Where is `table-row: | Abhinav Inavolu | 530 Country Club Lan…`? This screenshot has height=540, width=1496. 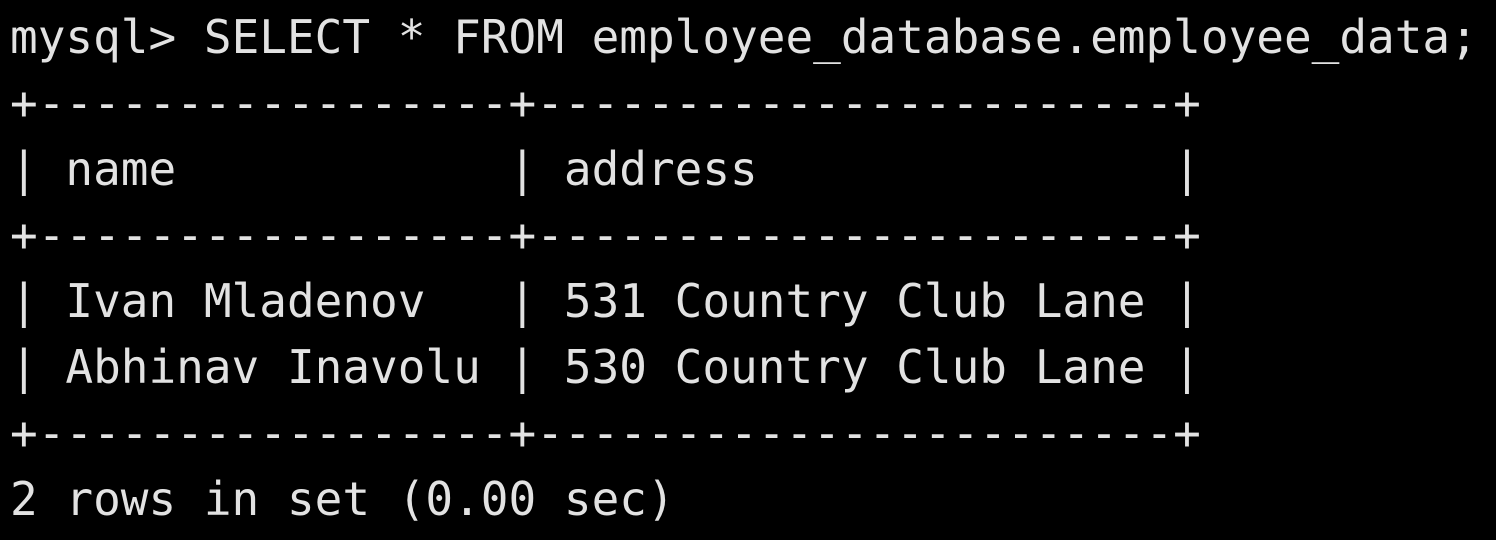
table-row: | Abhinav Inavolu | 530 Country Club Lan… is located at coordinates (605, 367).